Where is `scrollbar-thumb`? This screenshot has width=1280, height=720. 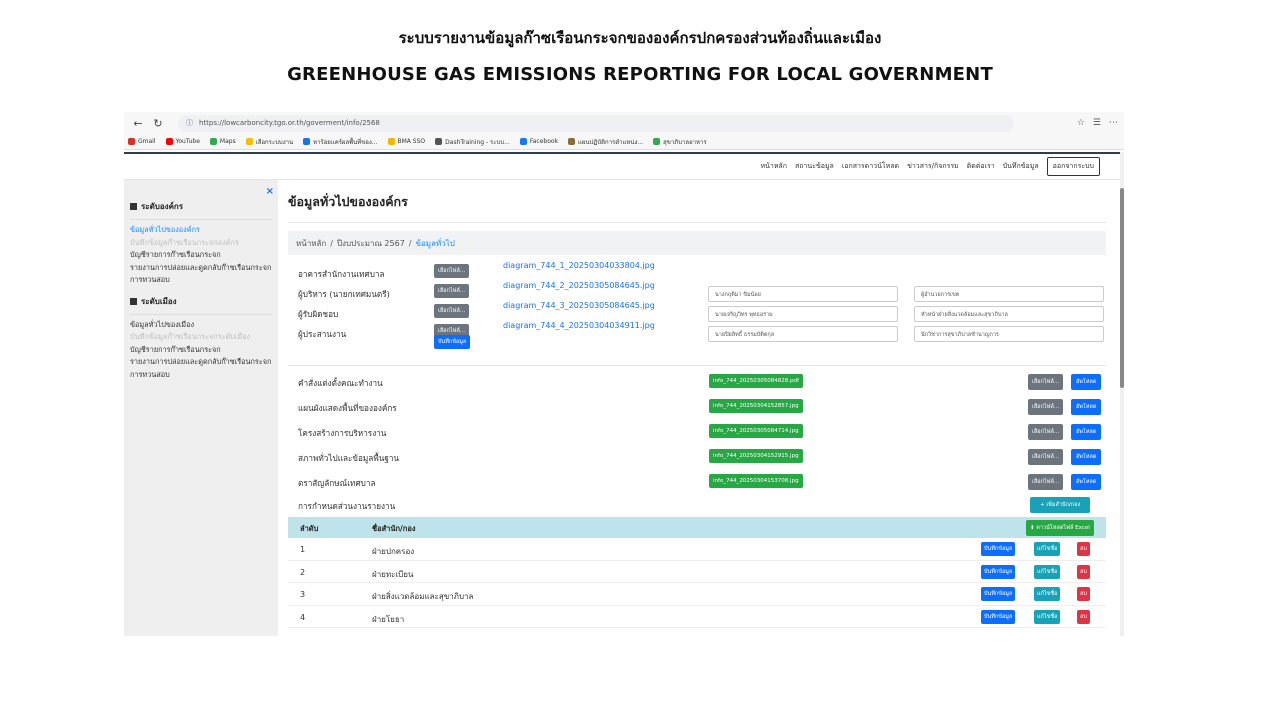 scrollbar-thumb is located at coordinates (1122, 288).